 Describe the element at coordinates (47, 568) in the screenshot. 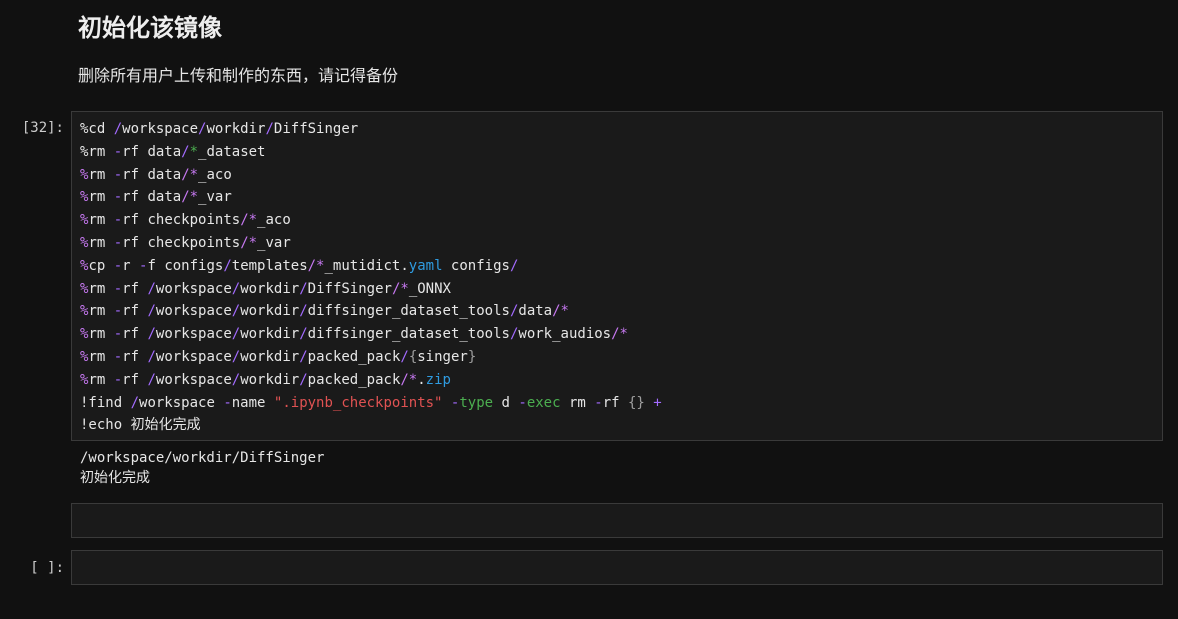

I see `cell-prompt-empty: [ ]:` at that location.